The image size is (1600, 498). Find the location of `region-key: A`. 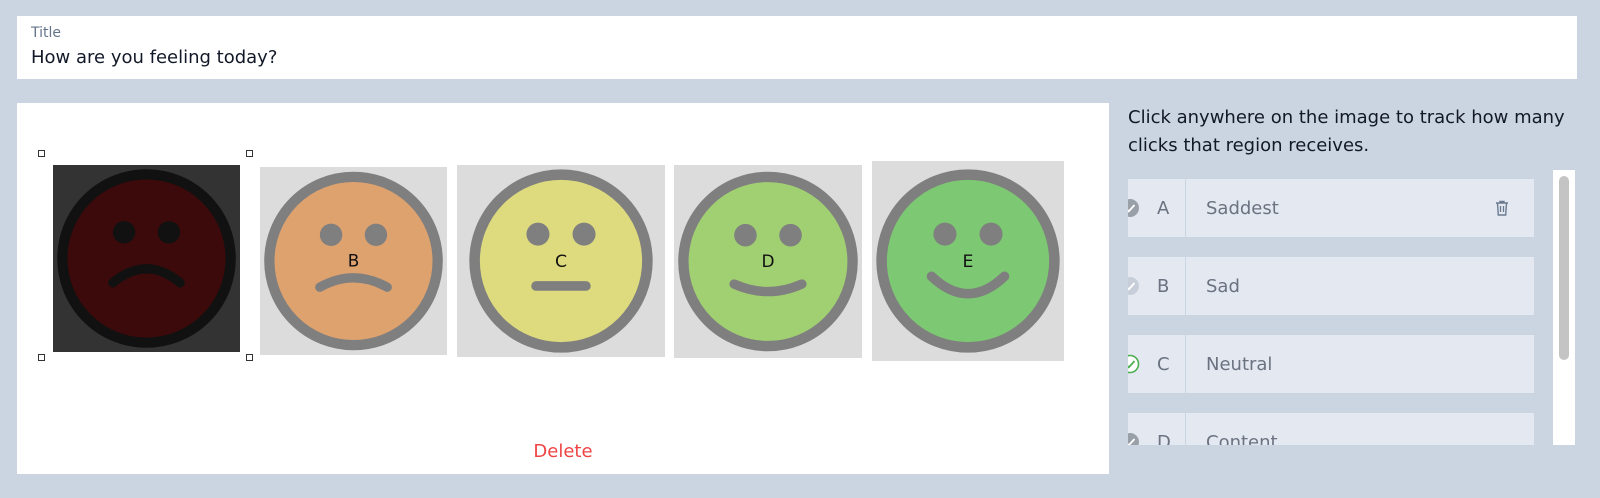

region-key: A is located at coordinates (1163, 208).